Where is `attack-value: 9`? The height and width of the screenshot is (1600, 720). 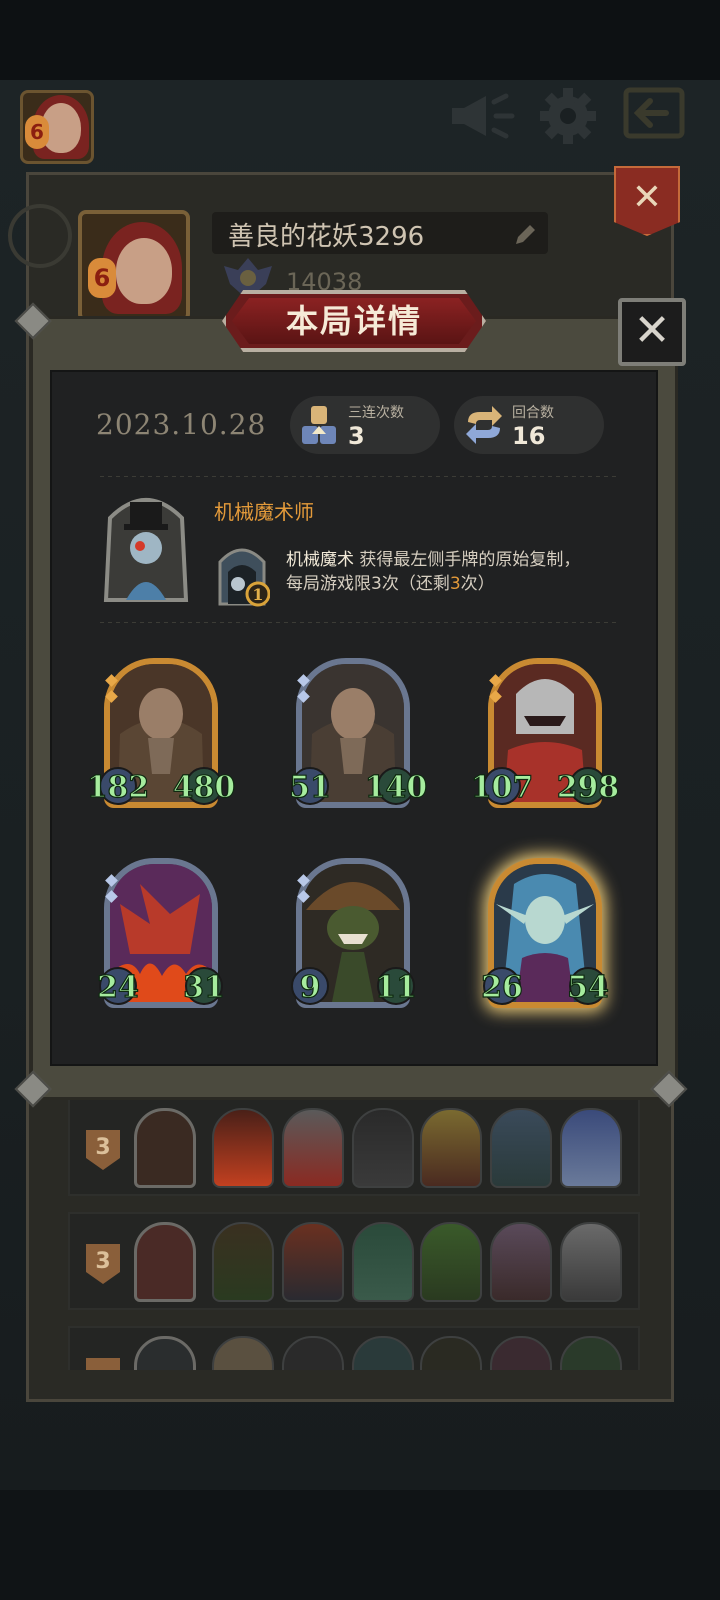
attack-value: 9 is located at coordinates (310, 987).